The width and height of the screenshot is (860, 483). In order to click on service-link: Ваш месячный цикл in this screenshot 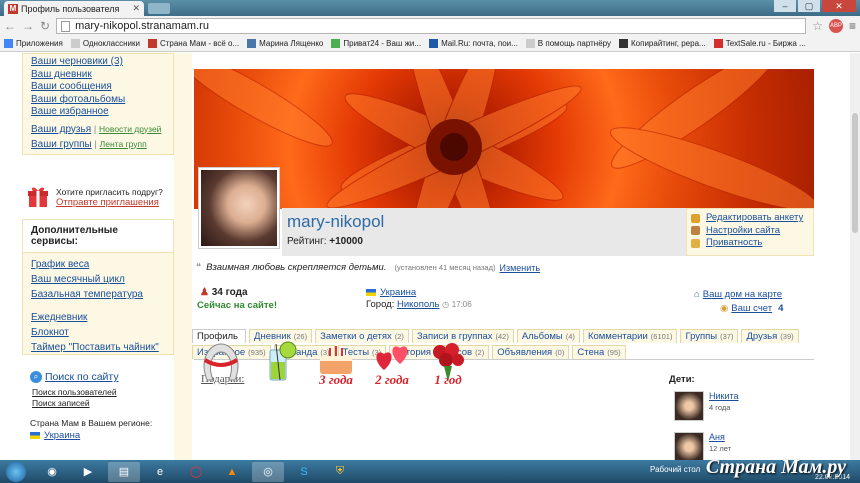, I will do `click(98, 279)`.